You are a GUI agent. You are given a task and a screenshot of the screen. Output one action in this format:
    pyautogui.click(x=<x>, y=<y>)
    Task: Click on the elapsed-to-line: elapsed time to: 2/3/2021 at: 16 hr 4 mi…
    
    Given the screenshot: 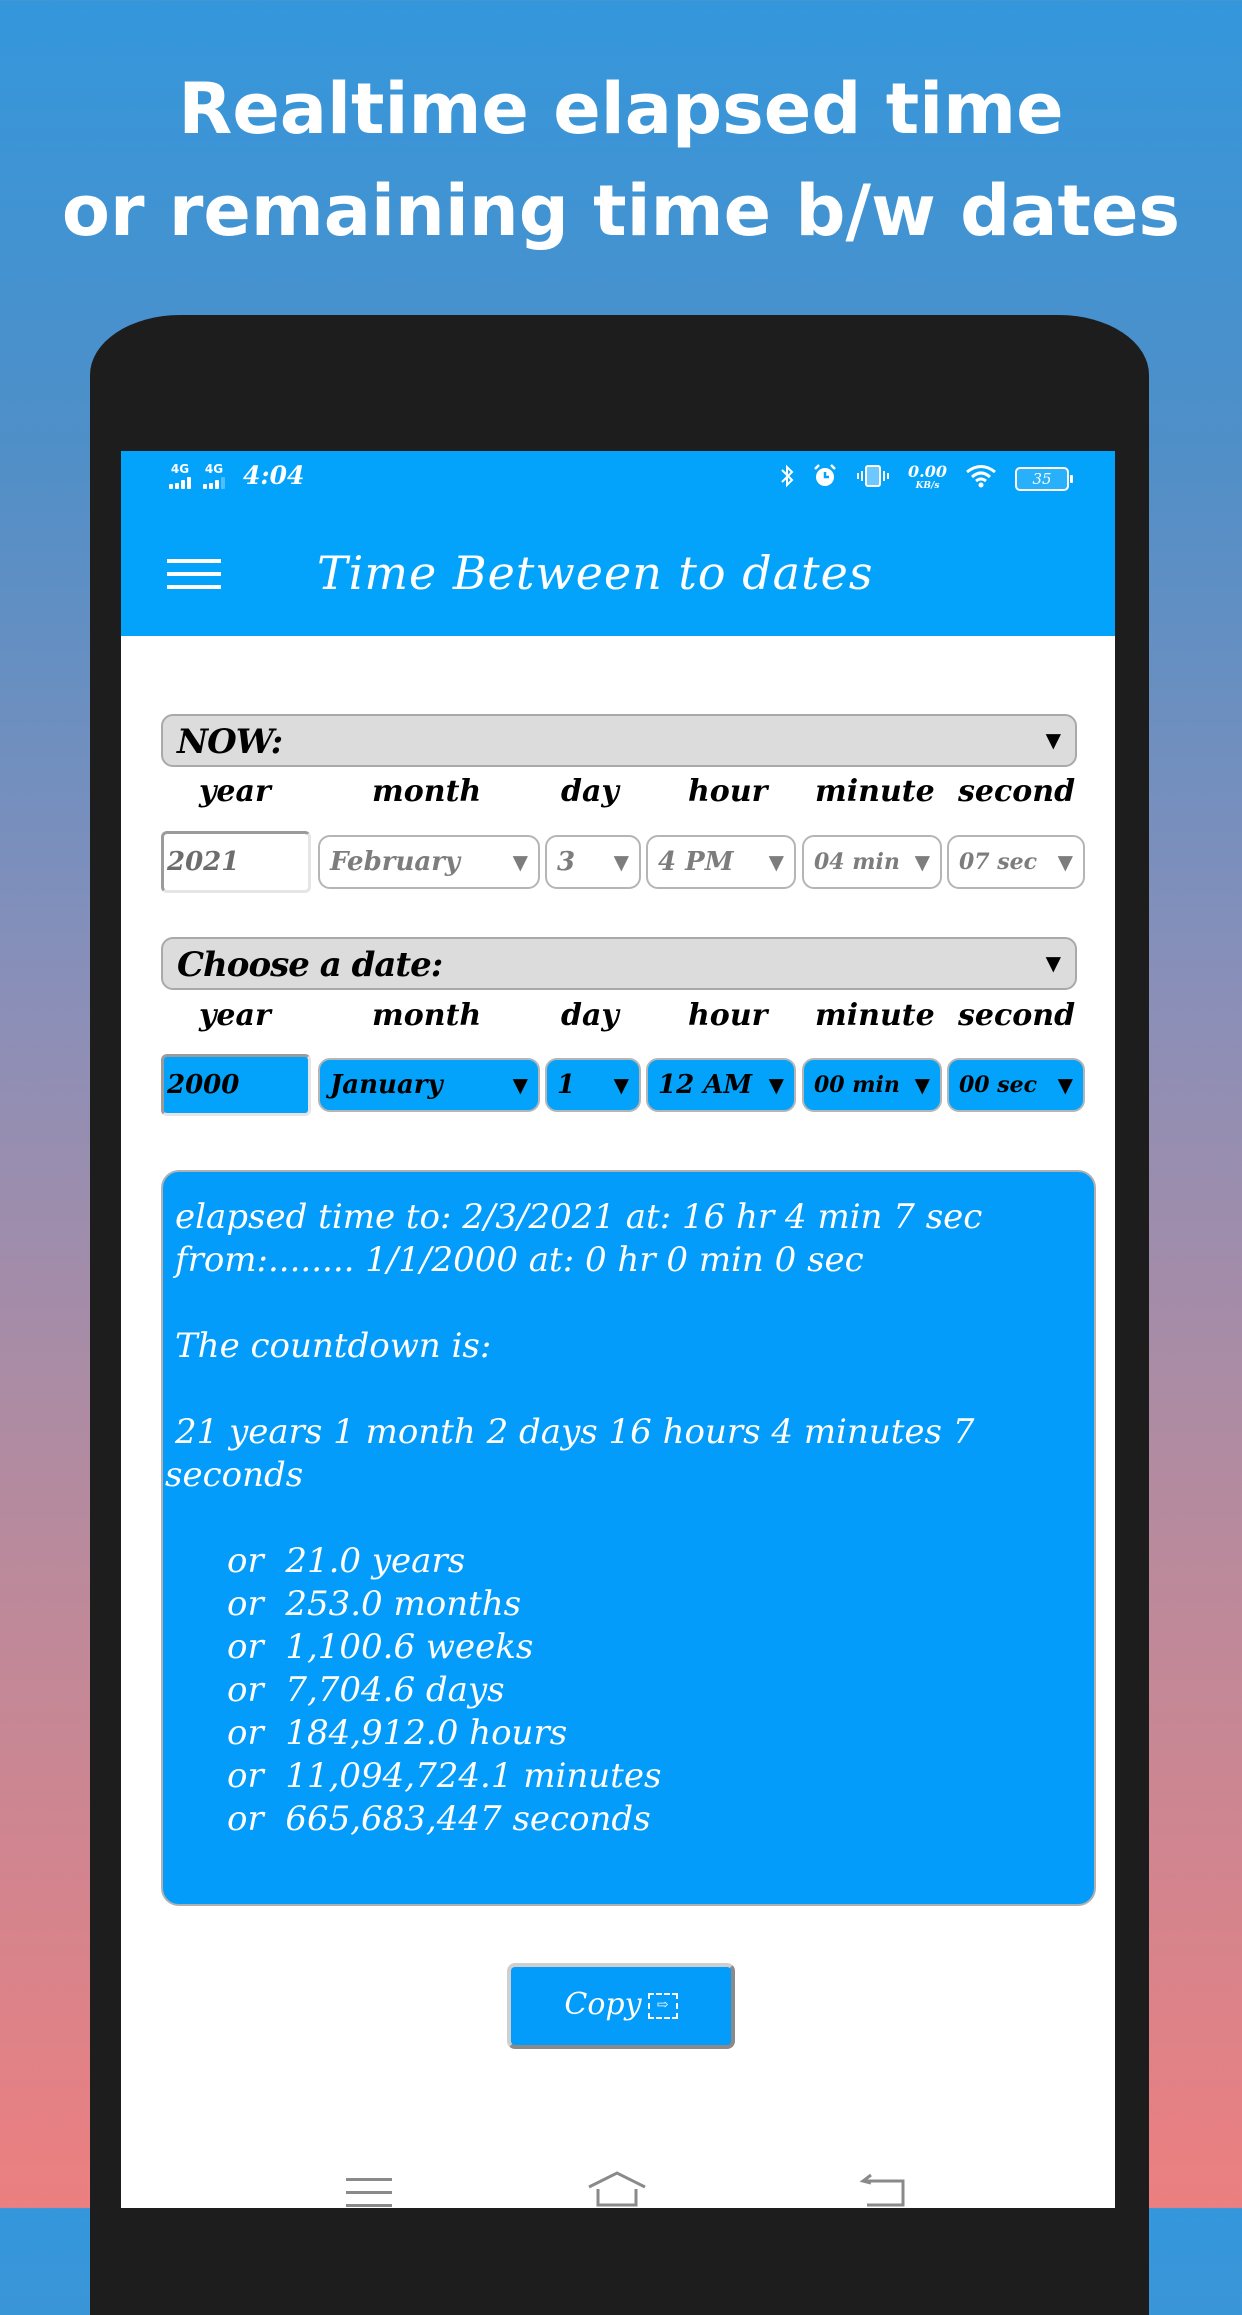 What is the action you would take?
    pyautogui.click(x=579, y=1217)
    